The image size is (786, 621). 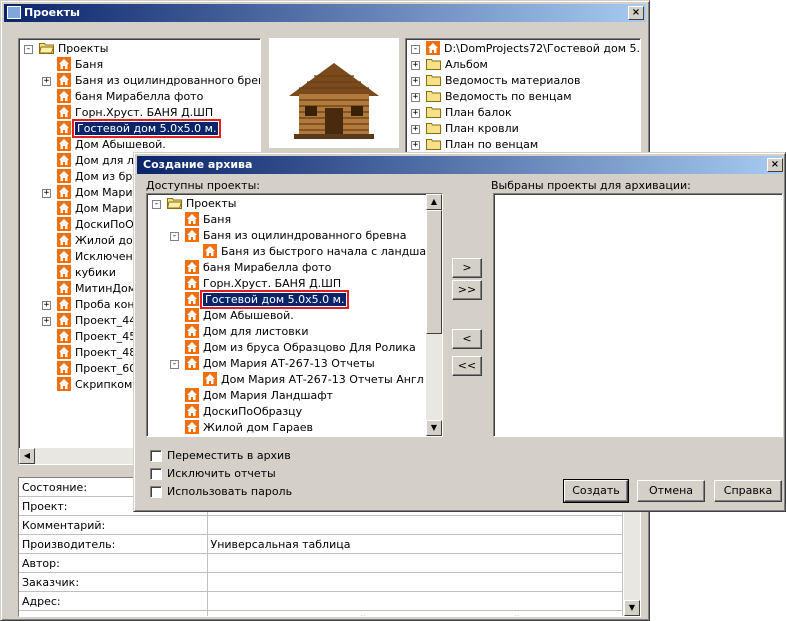 What do you see at coordinates (156, 456) in the screenshot?
I see `move-to-archive-checkbox` at bounding box center [156, 456].